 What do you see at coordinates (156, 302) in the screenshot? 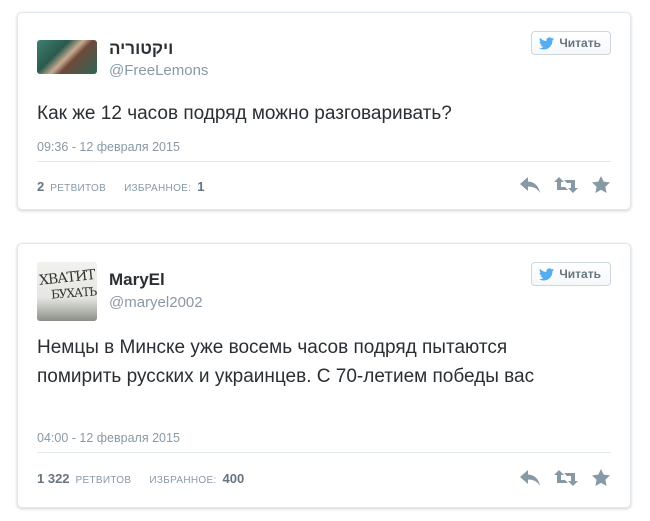
I see `user-handle: @maryel2002` at bounding box center [156, 302].